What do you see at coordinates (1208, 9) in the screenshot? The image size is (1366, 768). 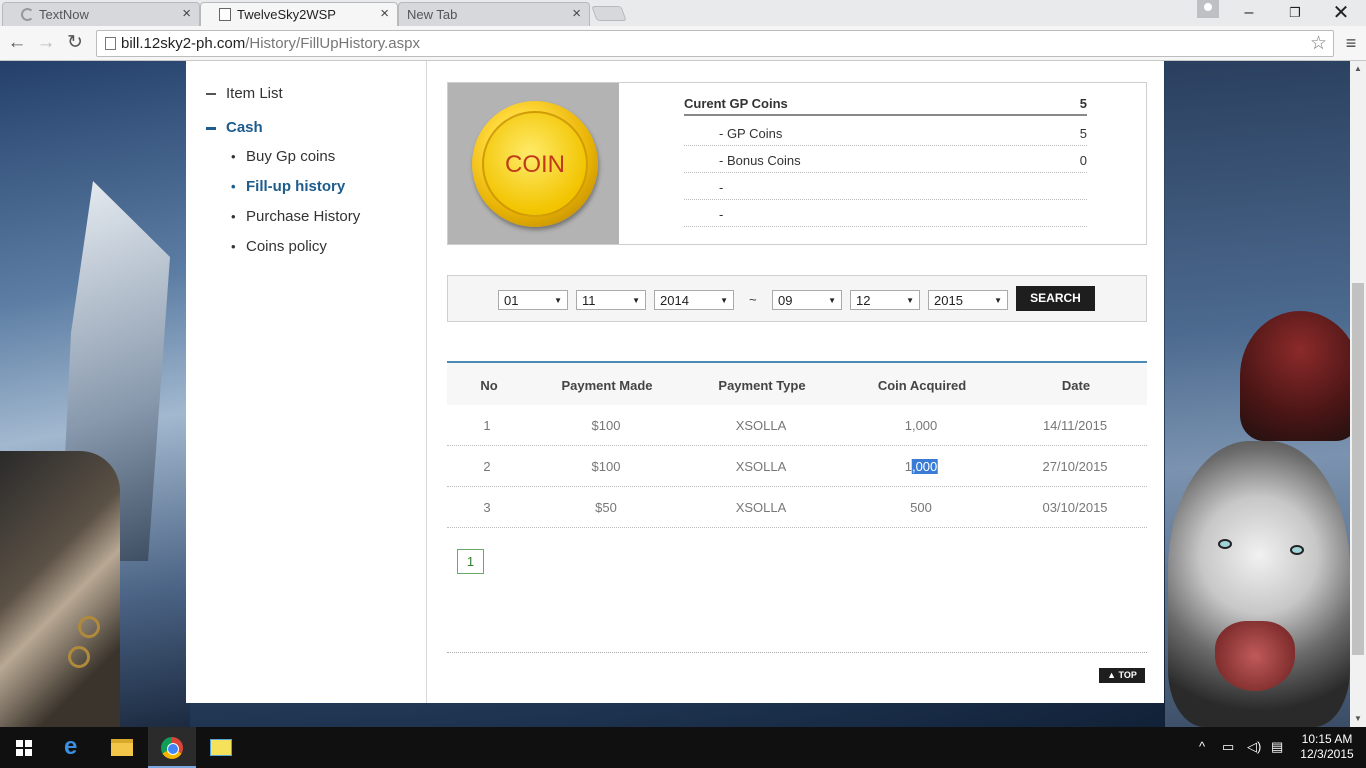 I see `user-profile-icon` at bounding box center [1208, 9].